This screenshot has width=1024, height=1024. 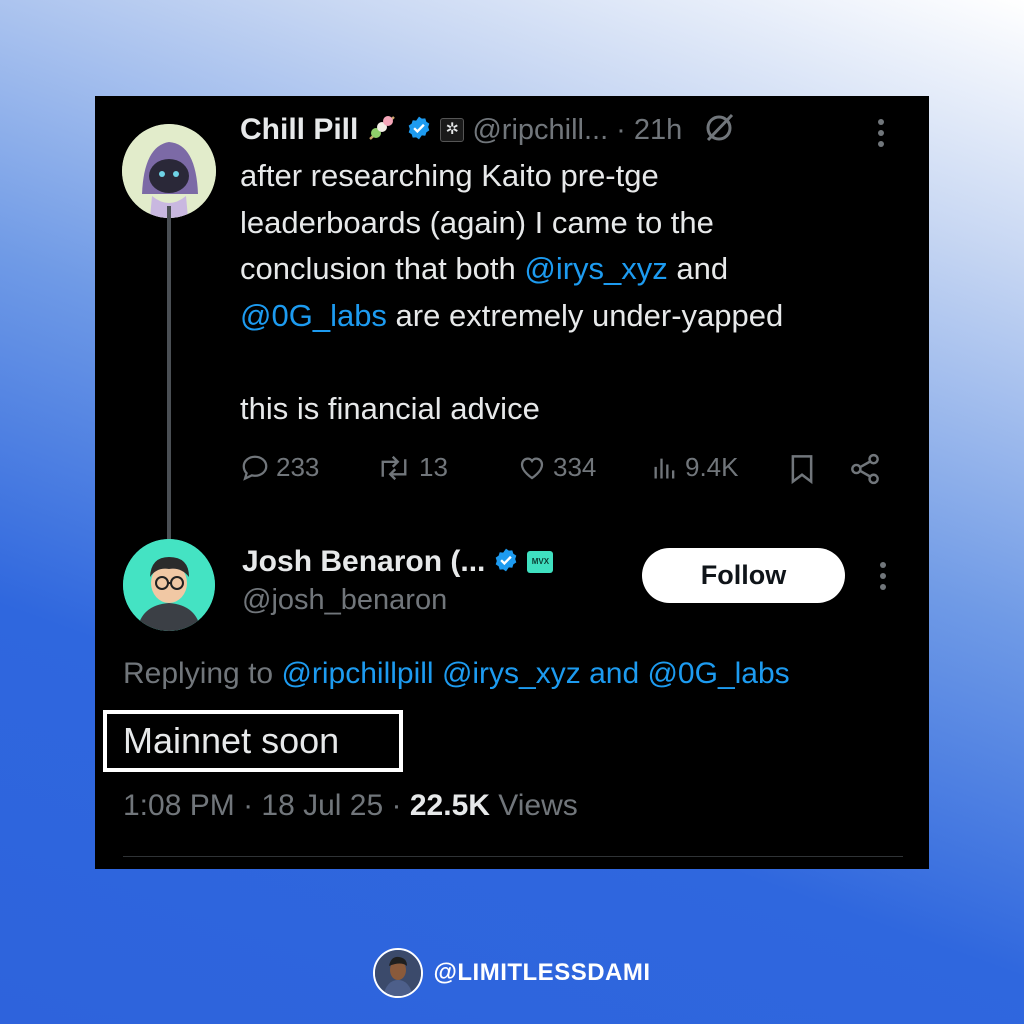 I want to click on bookmark-icon, so click(x=802, y=471).